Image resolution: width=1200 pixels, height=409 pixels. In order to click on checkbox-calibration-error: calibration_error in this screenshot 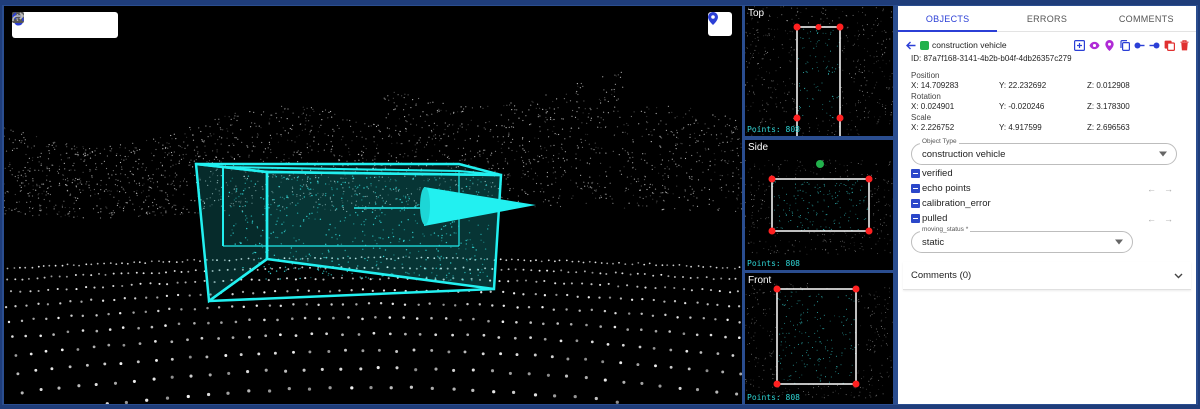, I will do `click(1047, 203)`.